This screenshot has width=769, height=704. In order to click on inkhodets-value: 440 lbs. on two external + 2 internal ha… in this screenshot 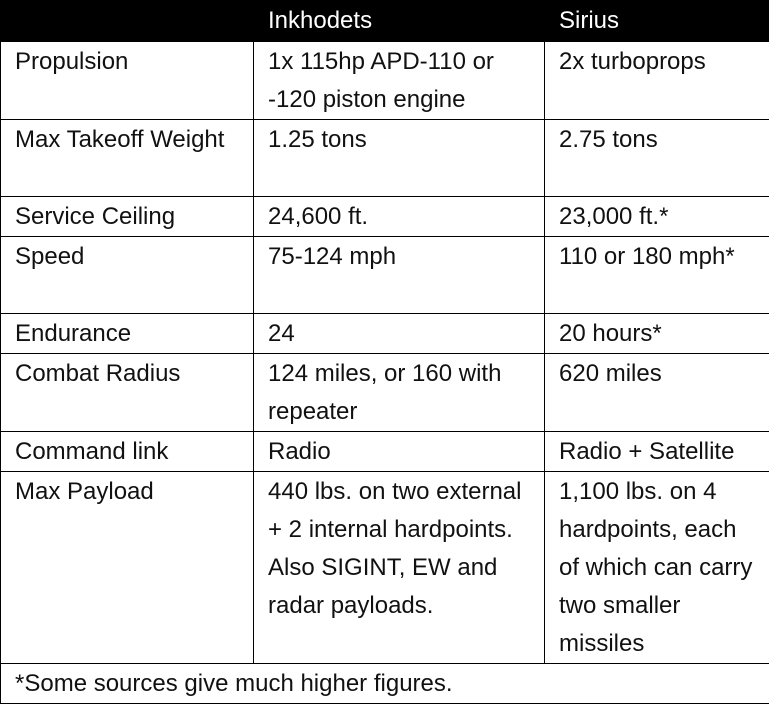, I will do `click(399, 568)`.